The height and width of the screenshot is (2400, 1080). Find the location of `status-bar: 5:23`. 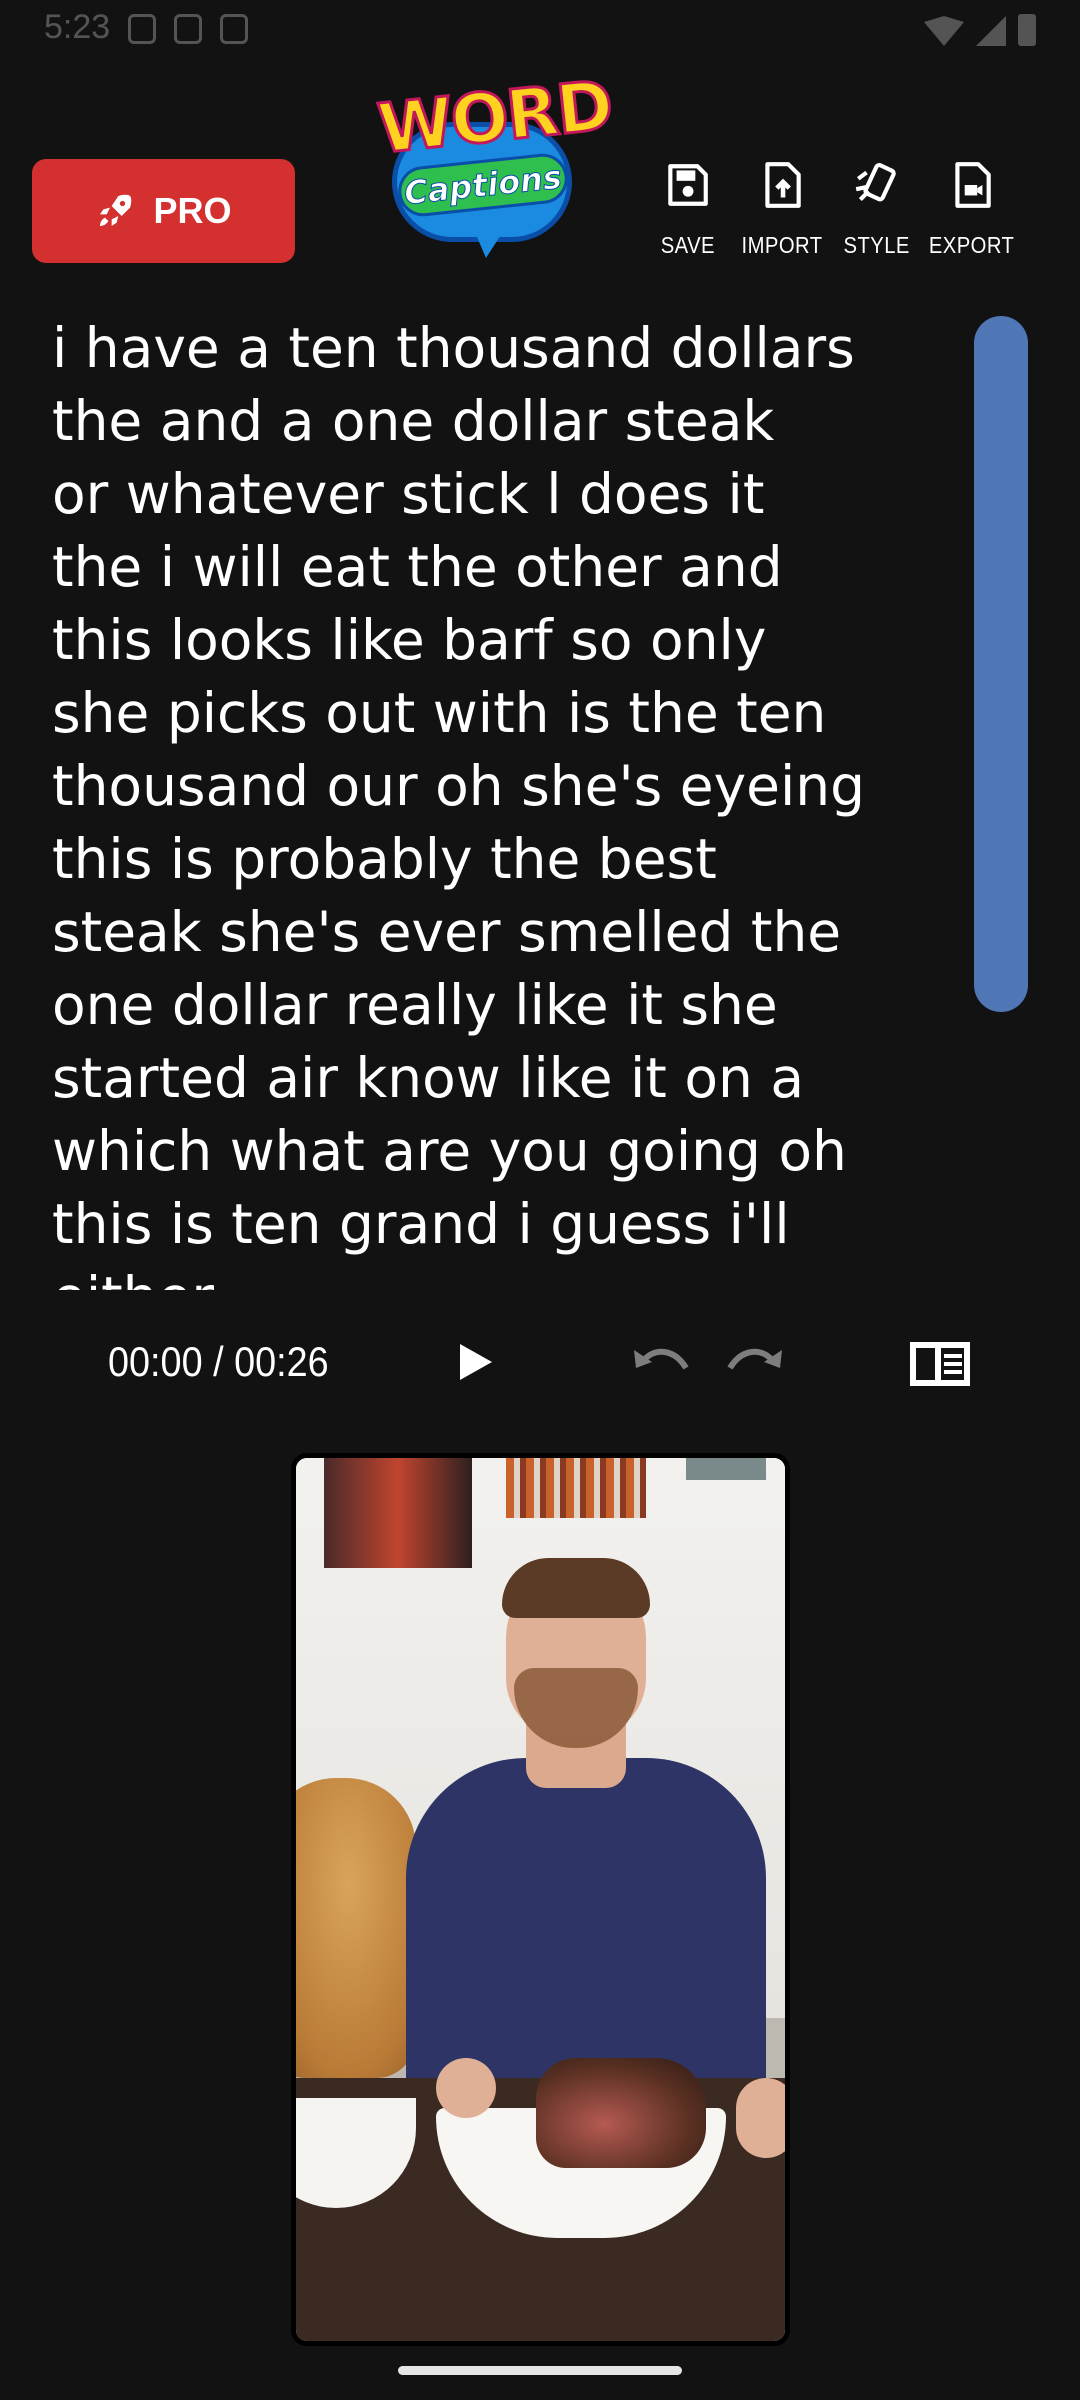

status-bar: 5:23 is located at coordinates (540, 32).